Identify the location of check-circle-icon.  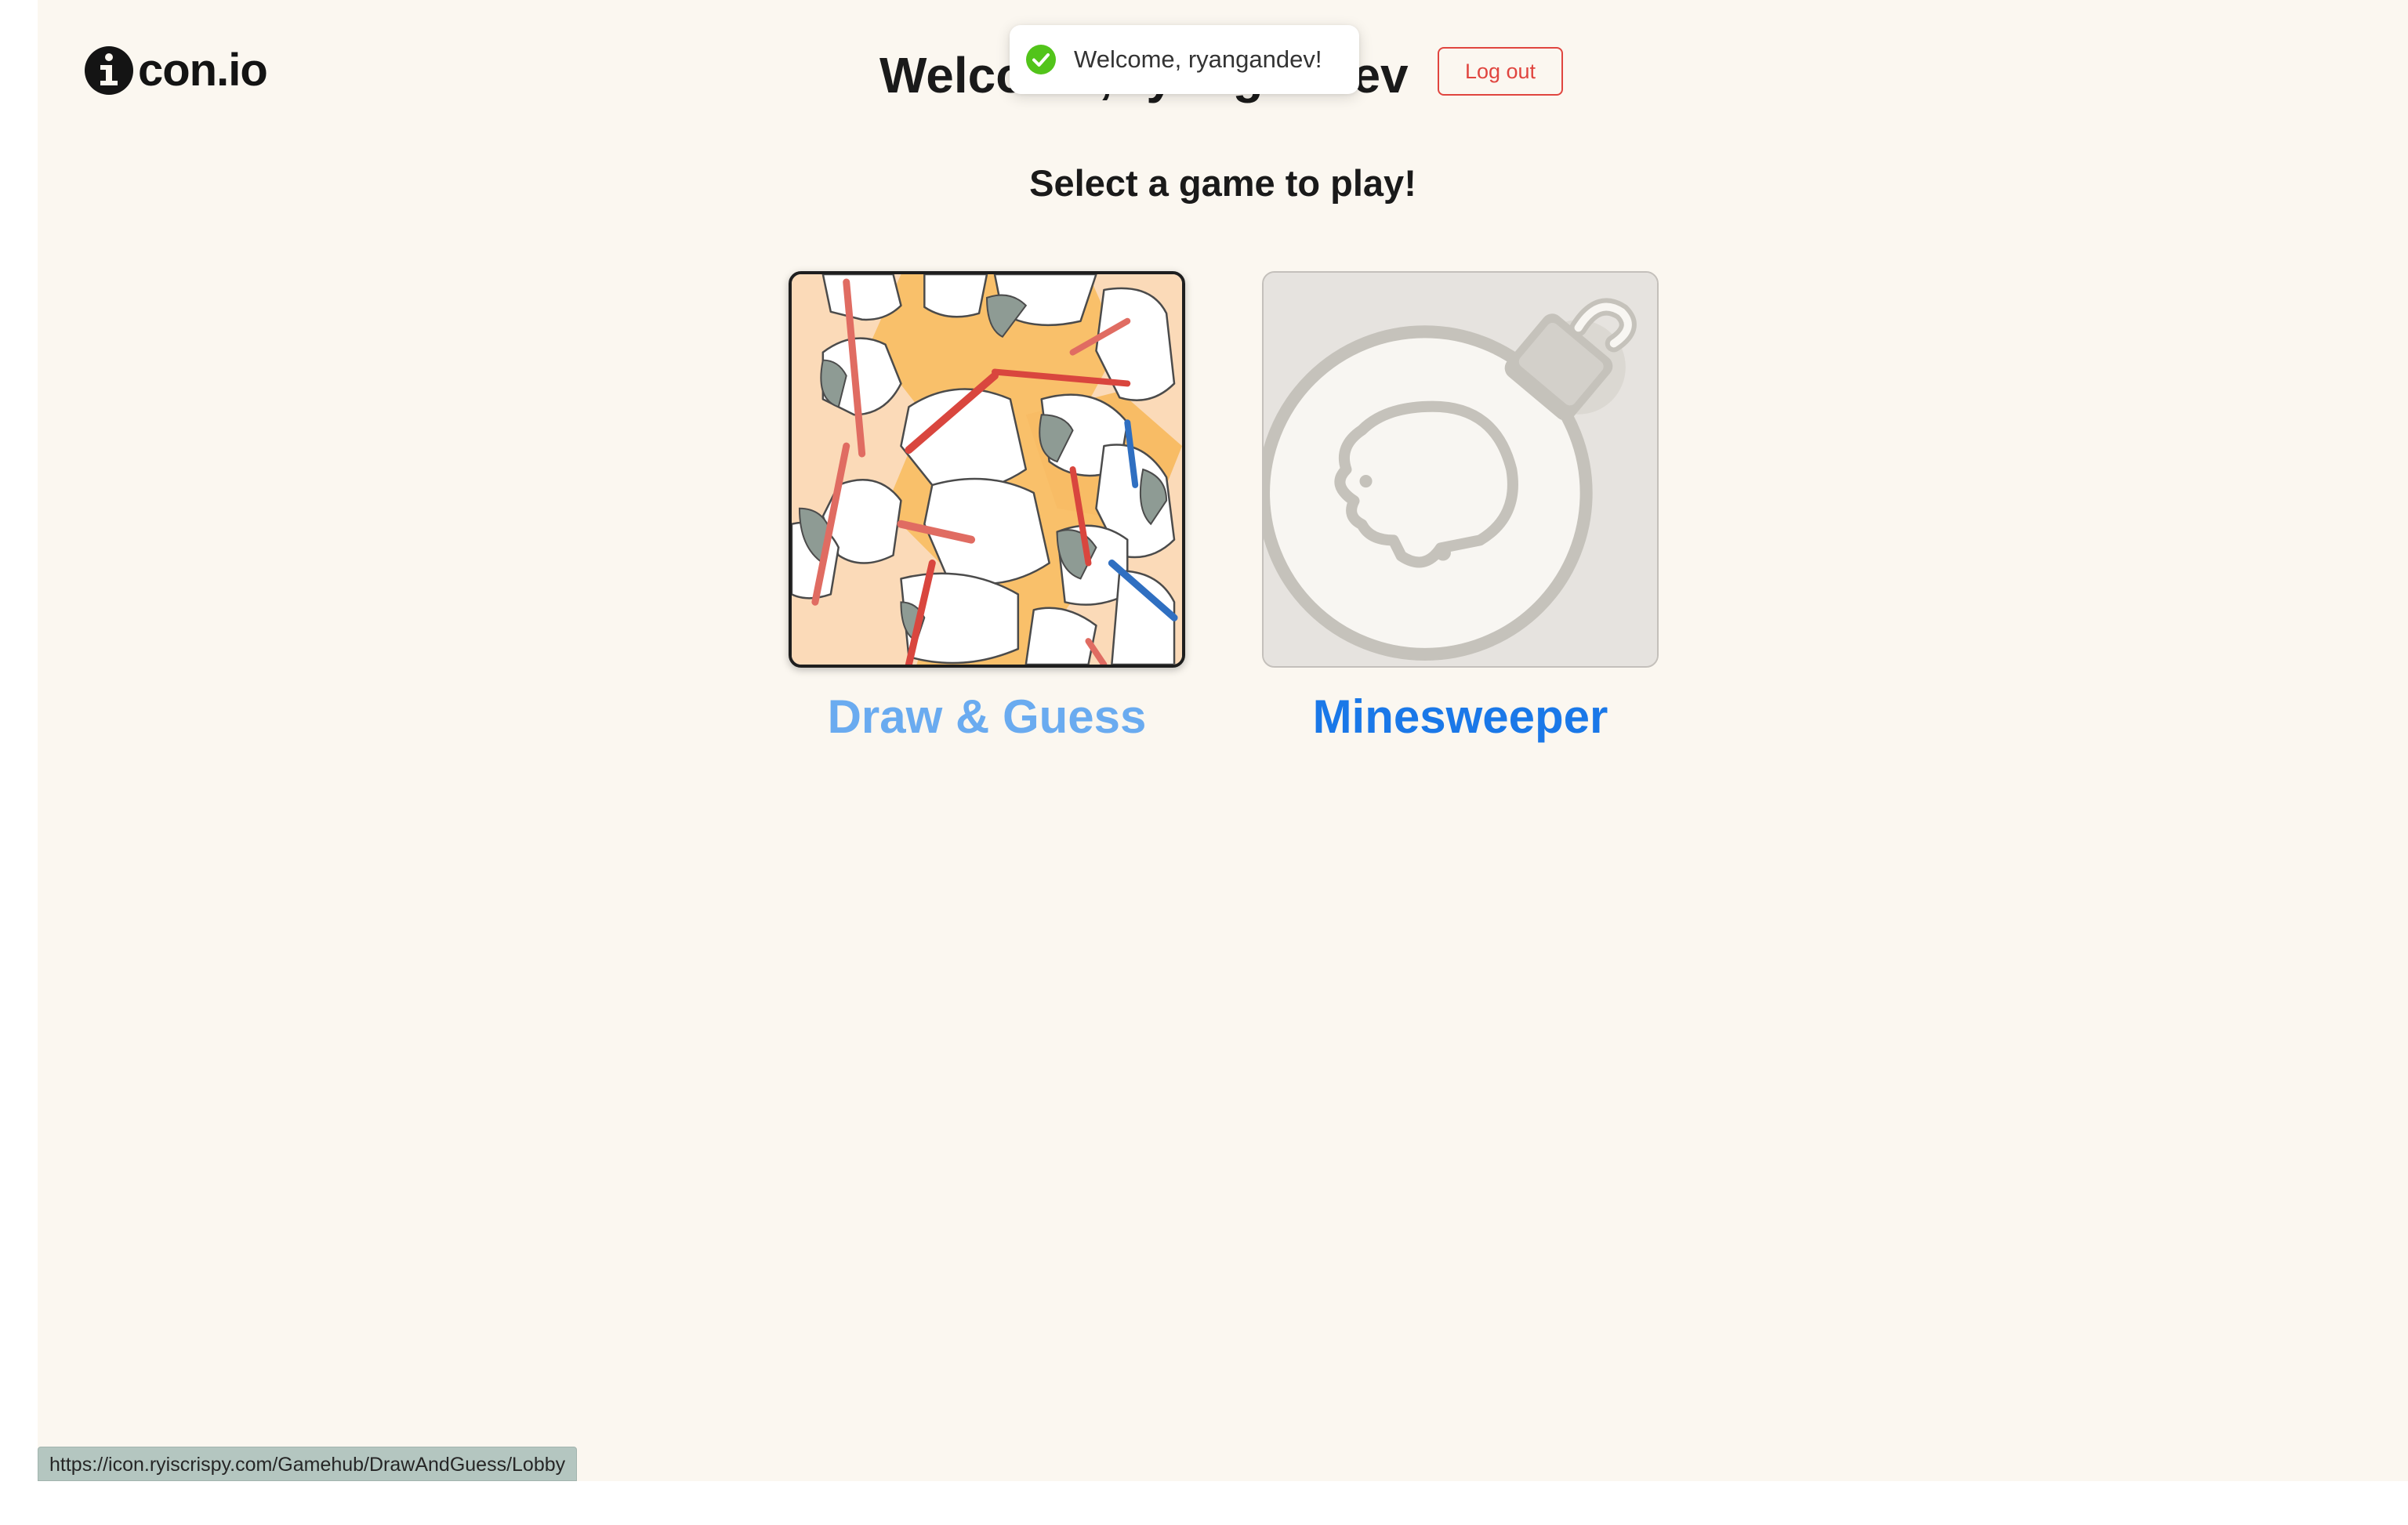
(1041, 59).